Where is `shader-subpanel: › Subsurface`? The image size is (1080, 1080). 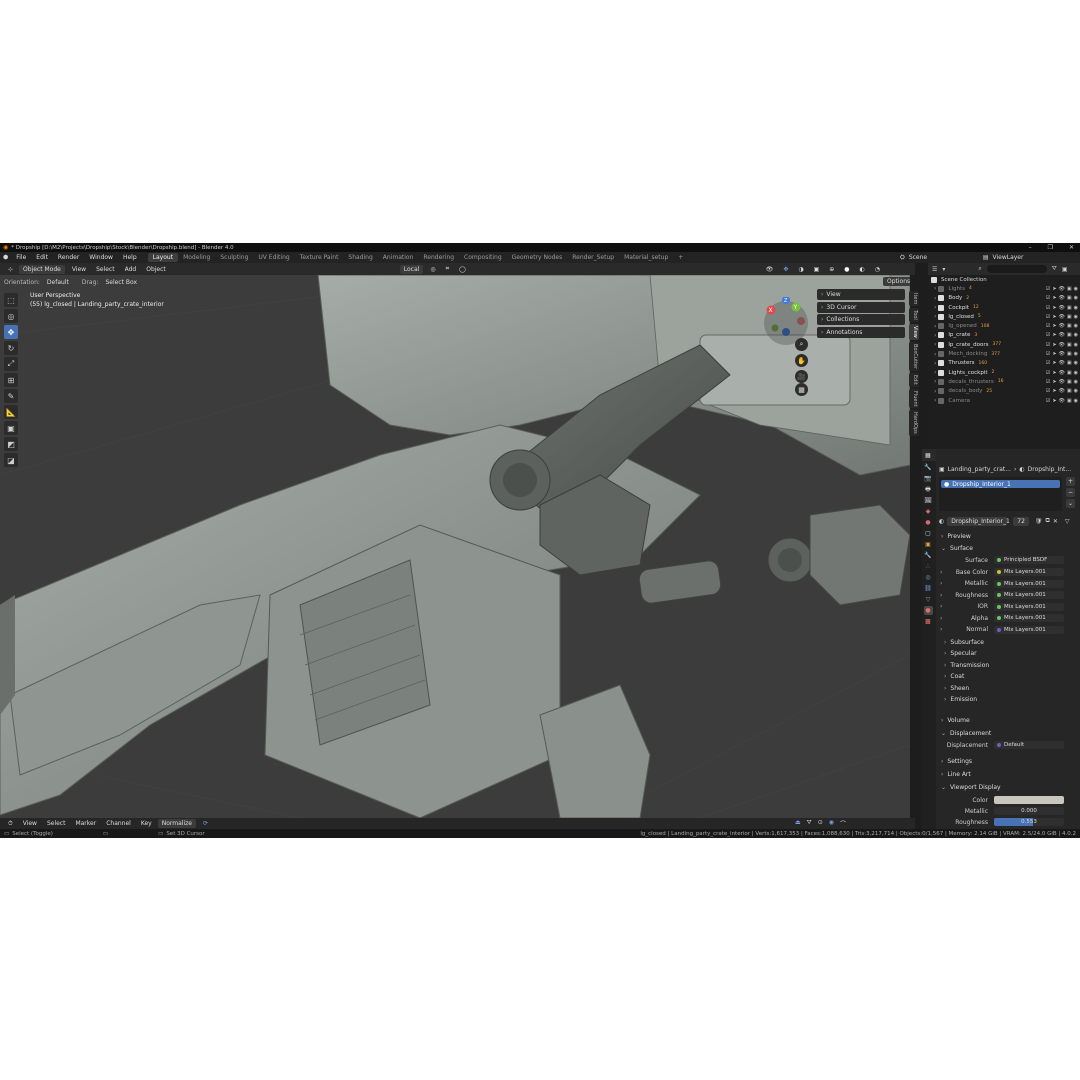
shader-subpanel: › Subsurface is located at coordinates (1008, 642).